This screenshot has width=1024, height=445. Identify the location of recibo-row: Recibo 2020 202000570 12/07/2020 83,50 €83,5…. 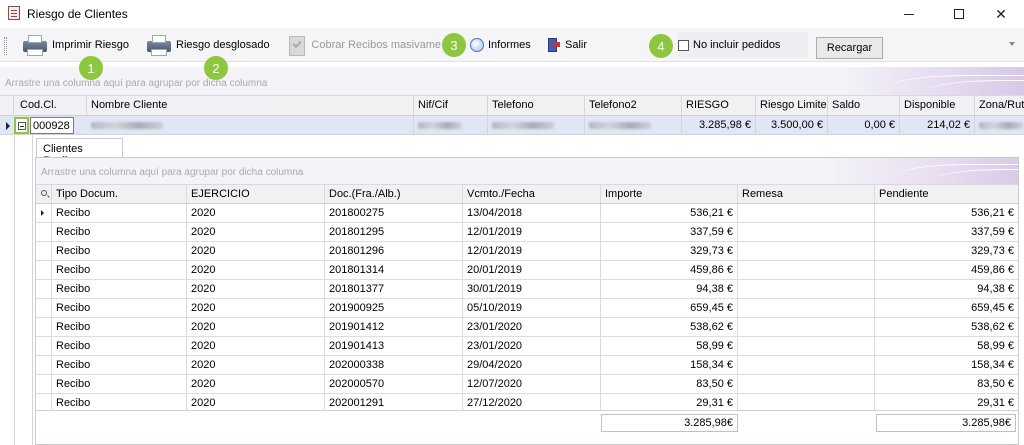
(527, 384).